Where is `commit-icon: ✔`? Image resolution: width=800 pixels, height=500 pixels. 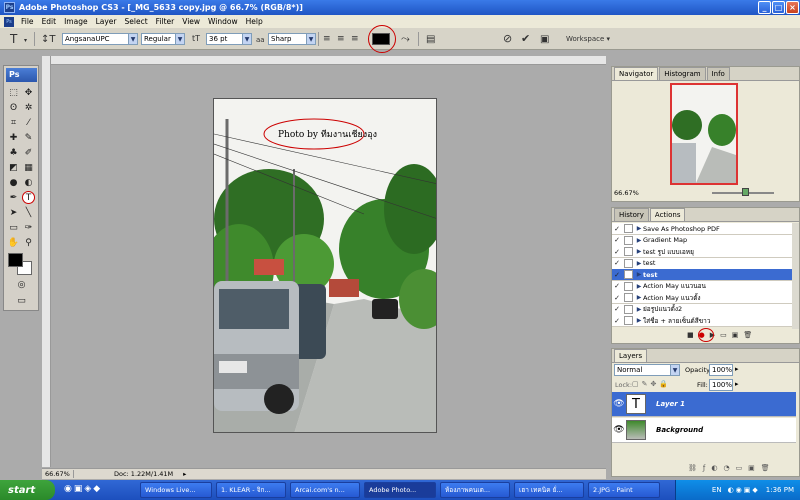 commit-icon: ✔ is located at coordinates (525, 38).